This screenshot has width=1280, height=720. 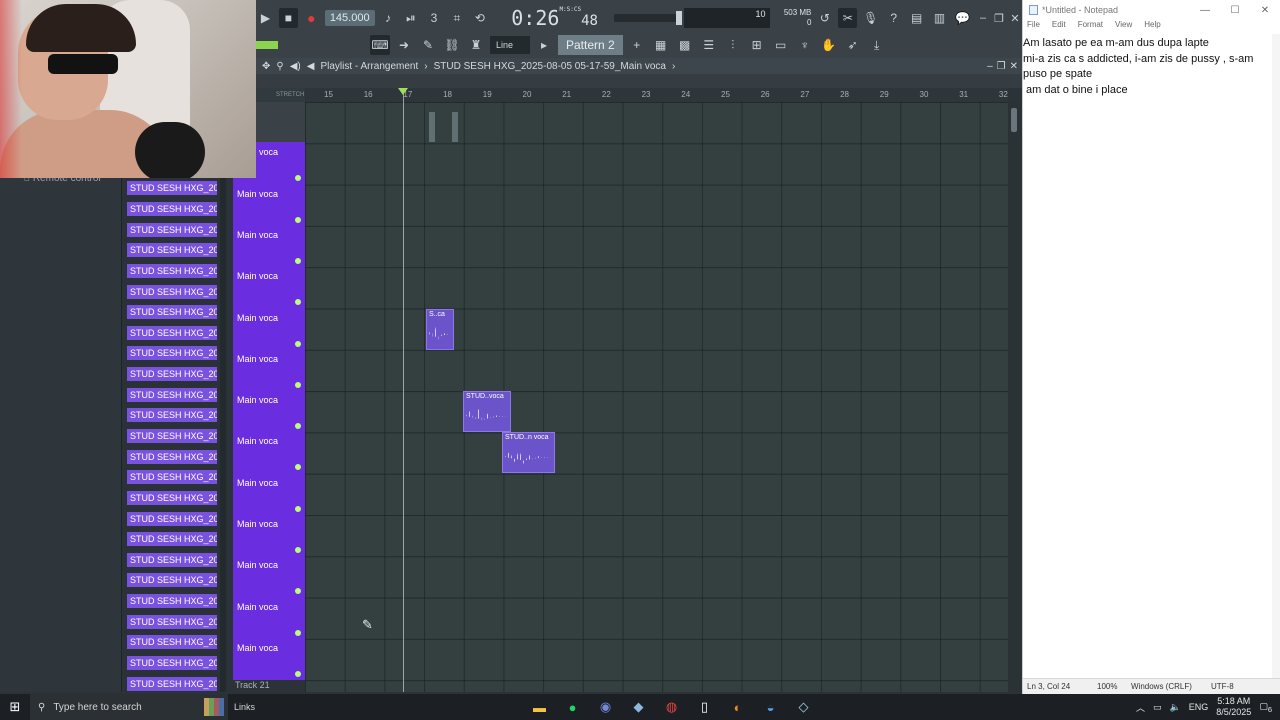 I want to click on discord-icon: ◉, so click(x=605, y=707).